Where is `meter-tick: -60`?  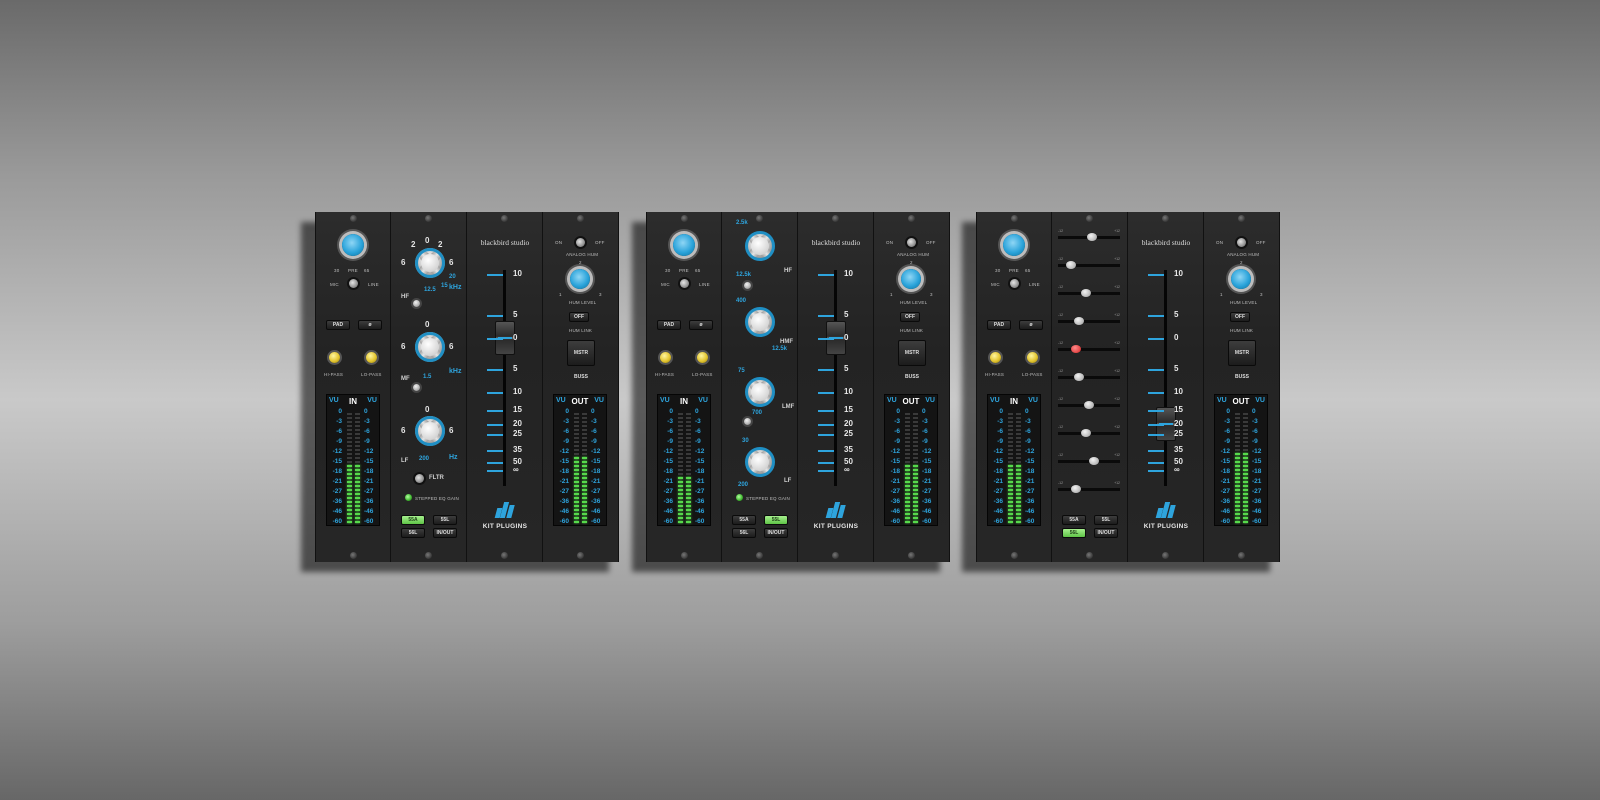
meter-tick: -60 is located at coordinates (668, 521).